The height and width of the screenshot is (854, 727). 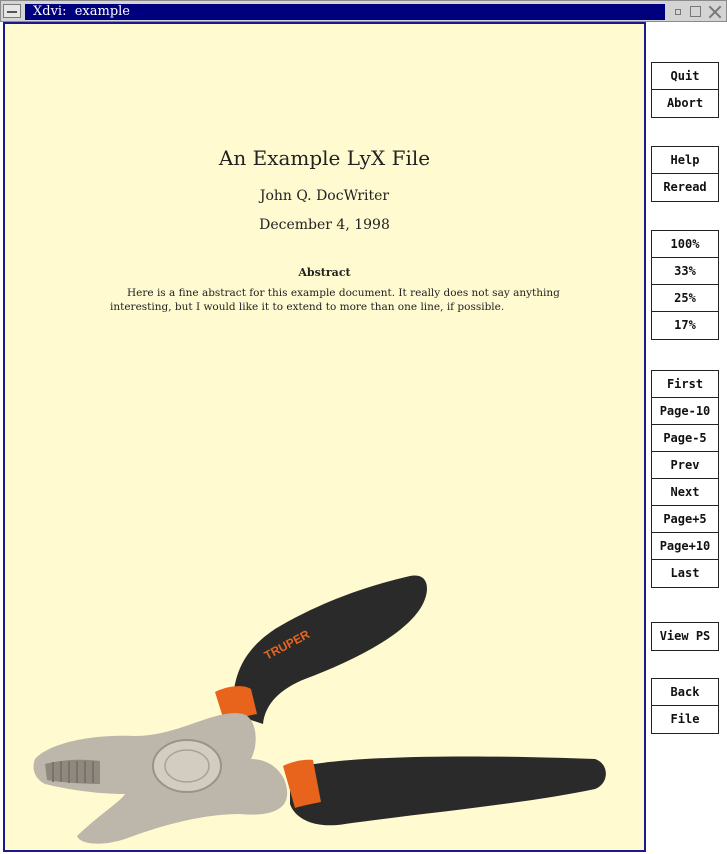 I want to click on minimize-icon, so click(x=678, y=11).